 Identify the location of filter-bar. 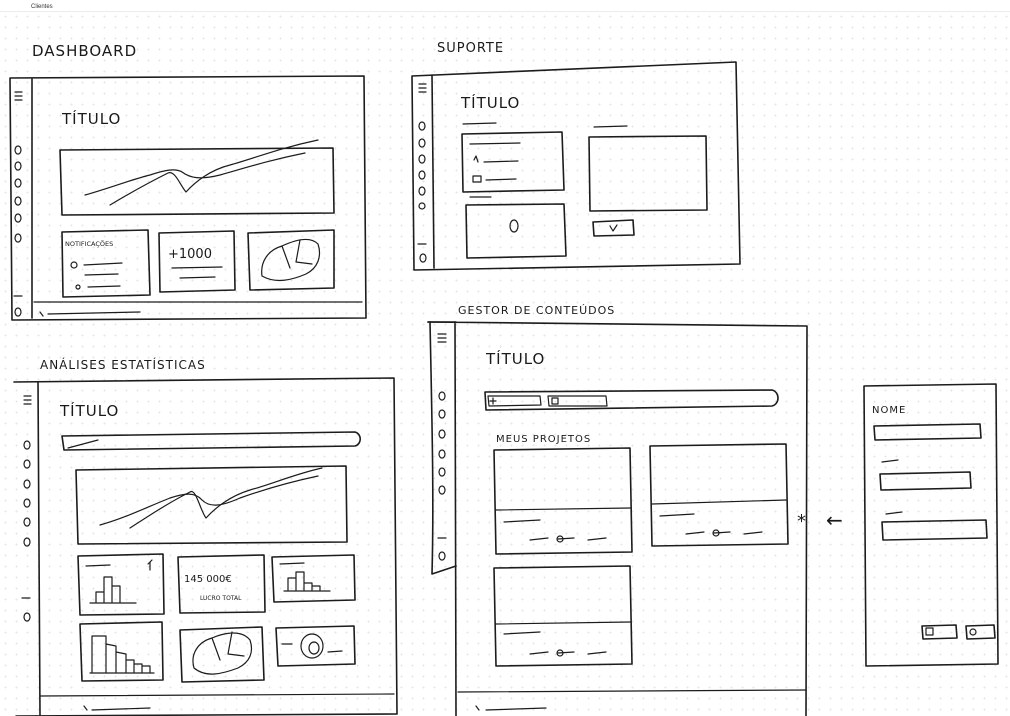
(211, 441).